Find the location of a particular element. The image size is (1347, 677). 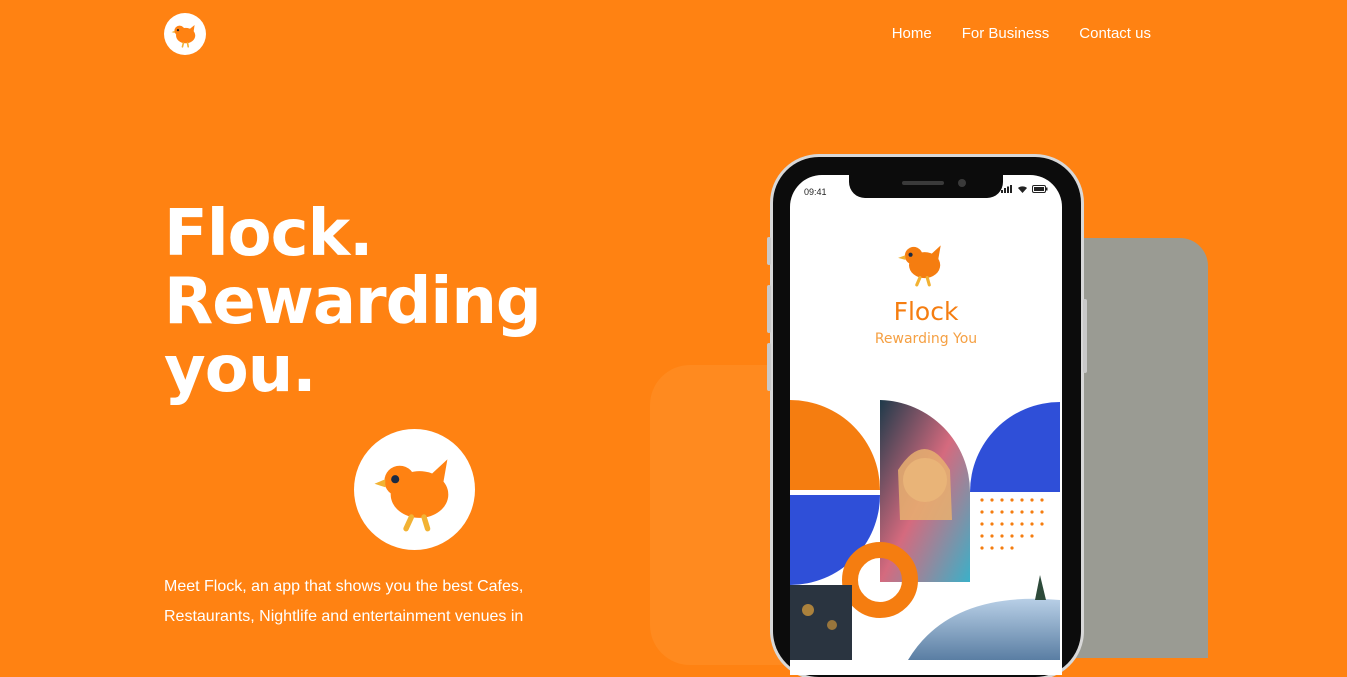

status-icons is located at coordinates (1024, 189).